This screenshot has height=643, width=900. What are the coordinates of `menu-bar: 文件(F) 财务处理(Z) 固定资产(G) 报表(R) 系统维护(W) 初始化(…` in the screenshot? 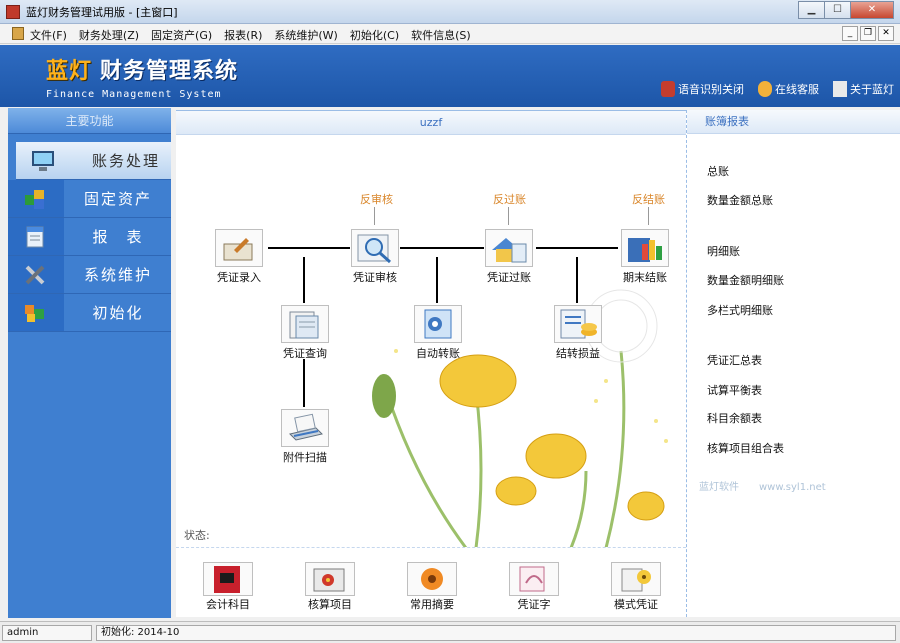 It's located at (450, 34).